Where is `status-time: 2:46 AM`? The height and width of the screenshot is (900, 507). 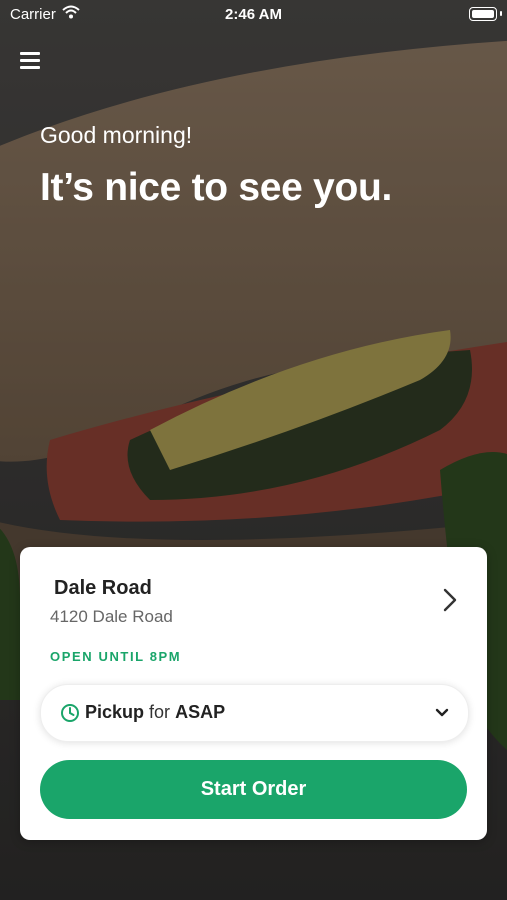 status-time: 2:46 AM is located at coordinates (253, 14).